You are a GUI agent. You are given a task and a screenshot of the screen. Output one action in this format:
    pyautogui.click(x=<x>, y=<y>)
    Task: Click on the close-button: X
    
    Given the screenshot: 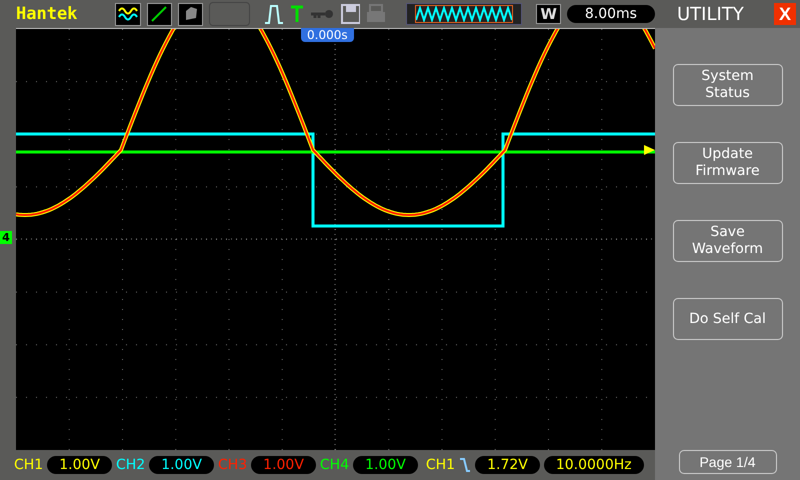 What is the action you would take?
    pyautogui.click(x=785, y=14)
    